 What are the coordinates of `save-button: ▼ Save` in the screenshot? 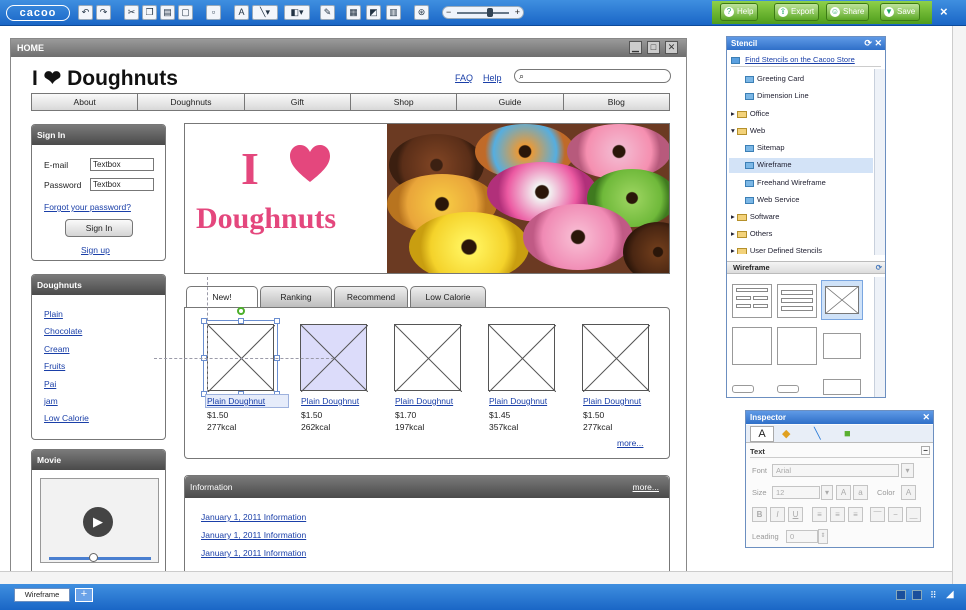 It's located at (900, 12).